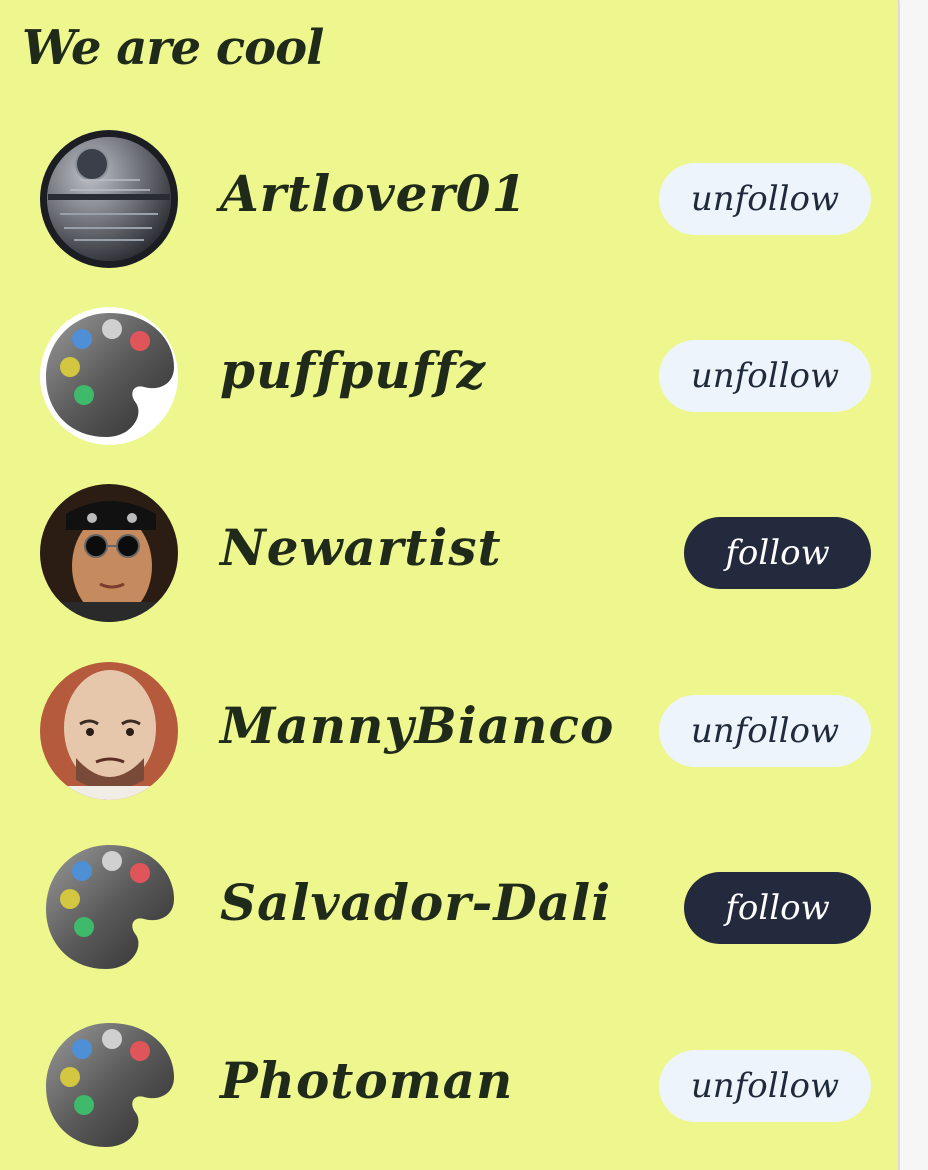  What do you see at coordinates (109, 553) in the screenshot?
I see `man-sunglasses-avatar` at bounding box center [109, 553].